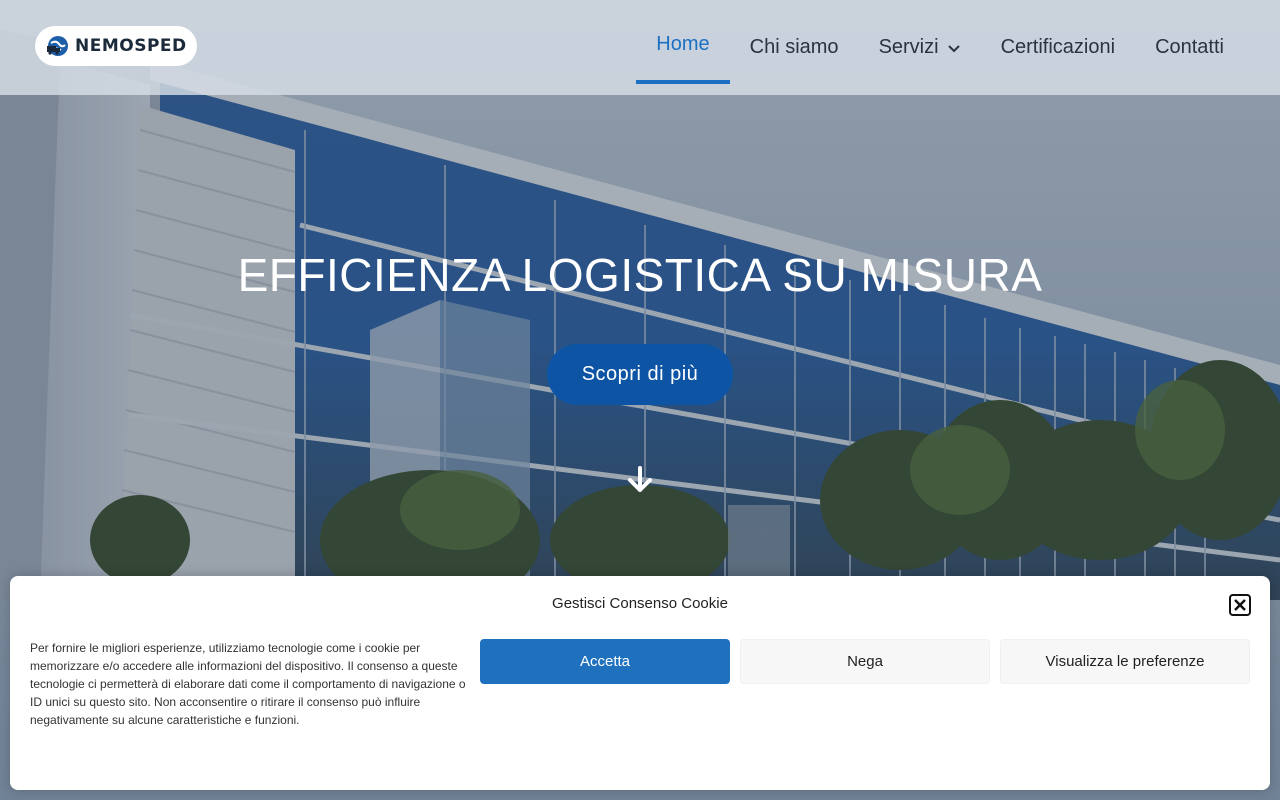 This screenshot has height=800, width=1280. Describe the element at coordinates (640, 275) in the screenshot. I see `hero-title: EFFICIENZA LOGISTICA SU MISURA` at that location.